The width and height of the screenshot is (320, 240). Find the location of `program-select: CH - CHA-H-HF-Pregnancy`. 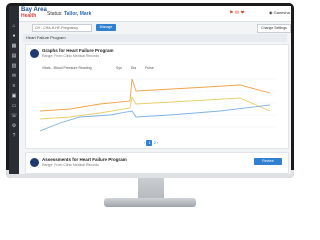

program-select: CH - CHA-H-HF-Pregnancy is located at coordinates (62, 28).